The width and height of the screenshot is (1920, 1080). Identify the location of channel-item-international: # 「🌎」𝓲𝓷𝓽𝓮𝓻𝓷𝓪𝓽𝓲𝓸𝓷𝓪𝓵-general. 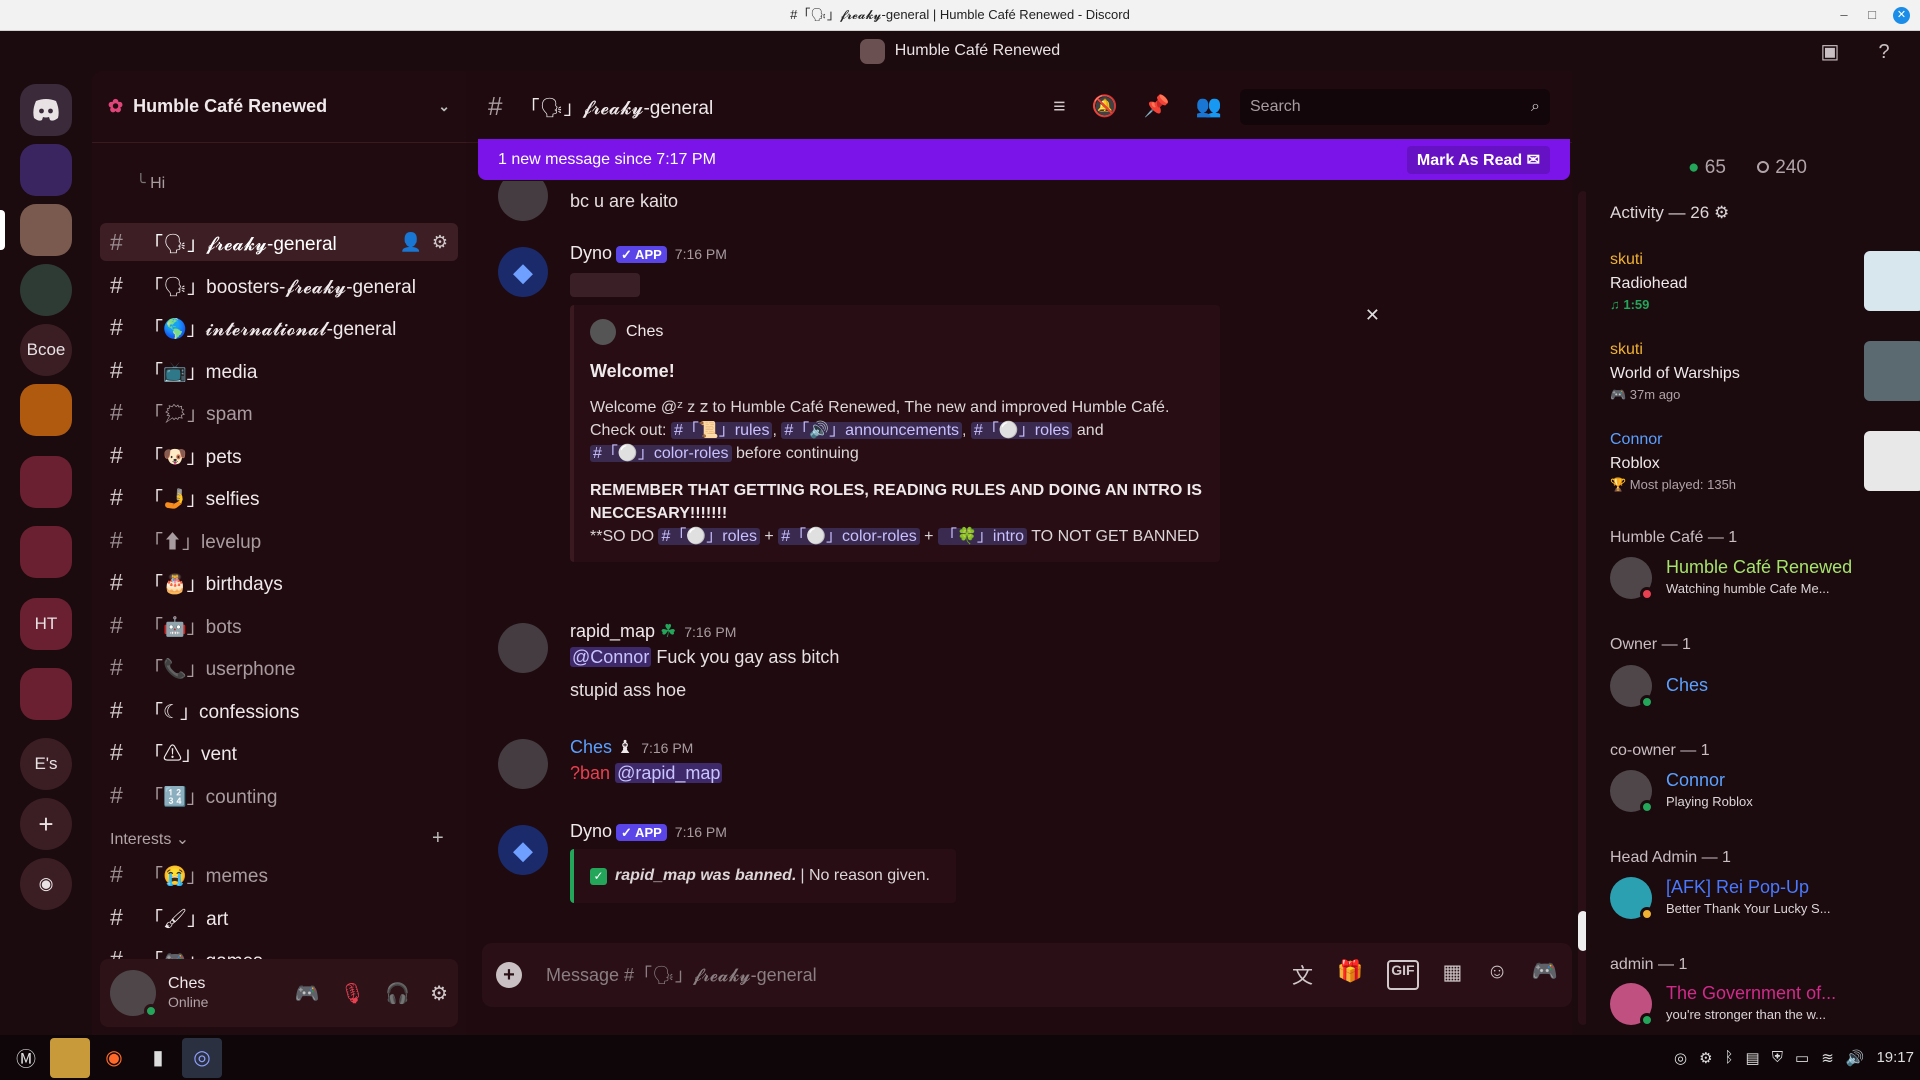
(279, 327).